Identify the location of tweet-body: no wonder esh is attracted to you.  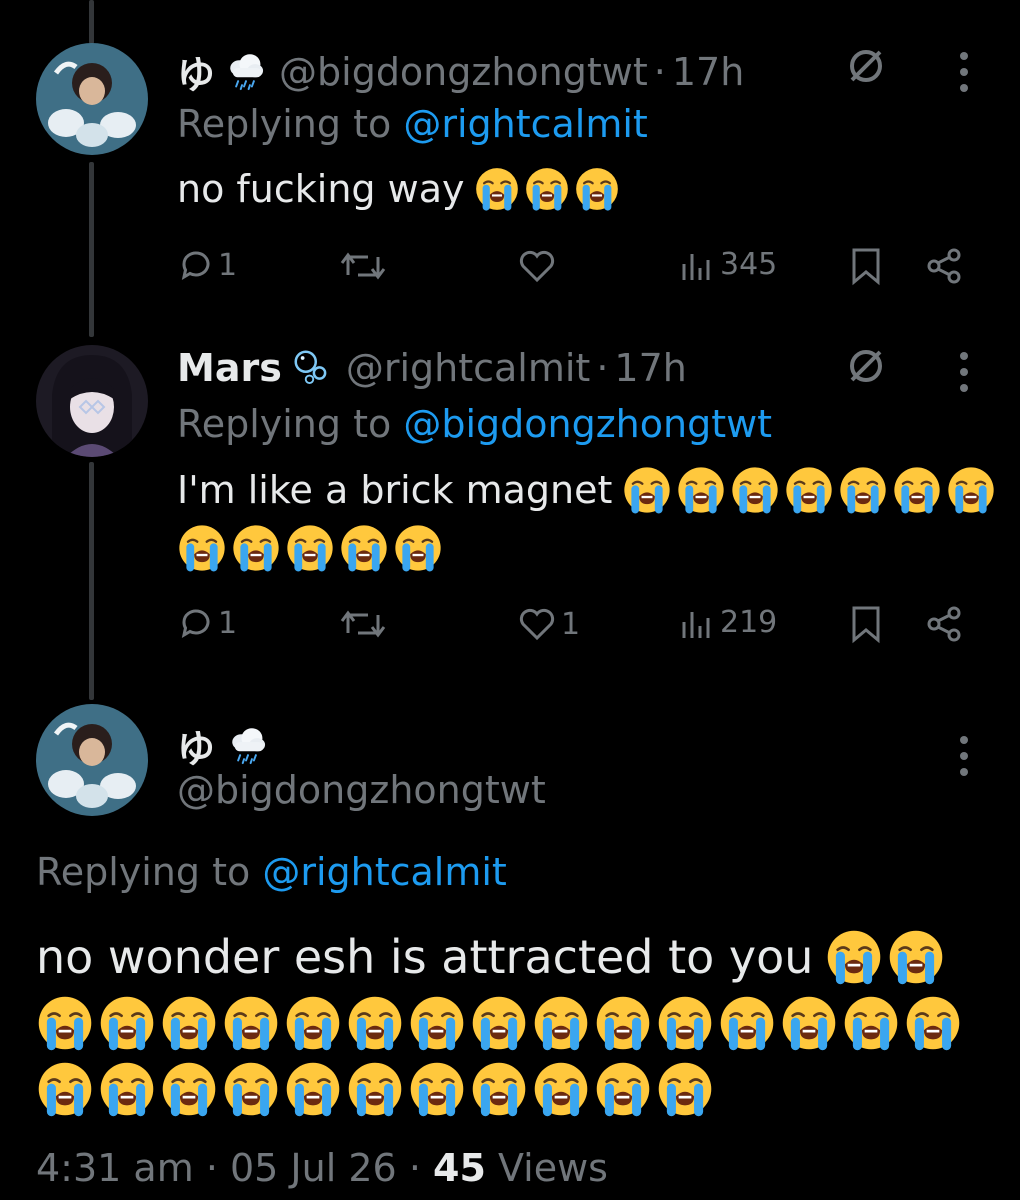
(425, 957).